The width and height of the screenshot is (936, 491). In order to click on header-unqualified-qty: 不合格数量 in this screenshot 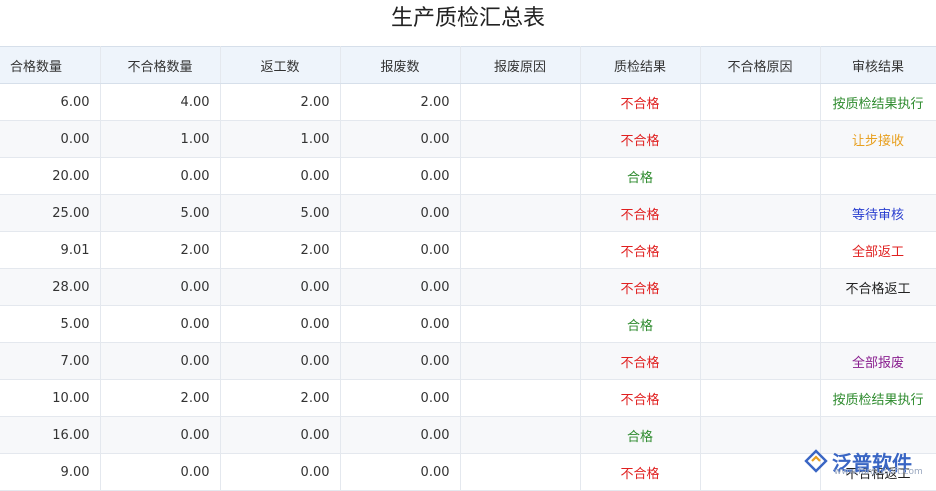, I will do `click(160, 65)`.